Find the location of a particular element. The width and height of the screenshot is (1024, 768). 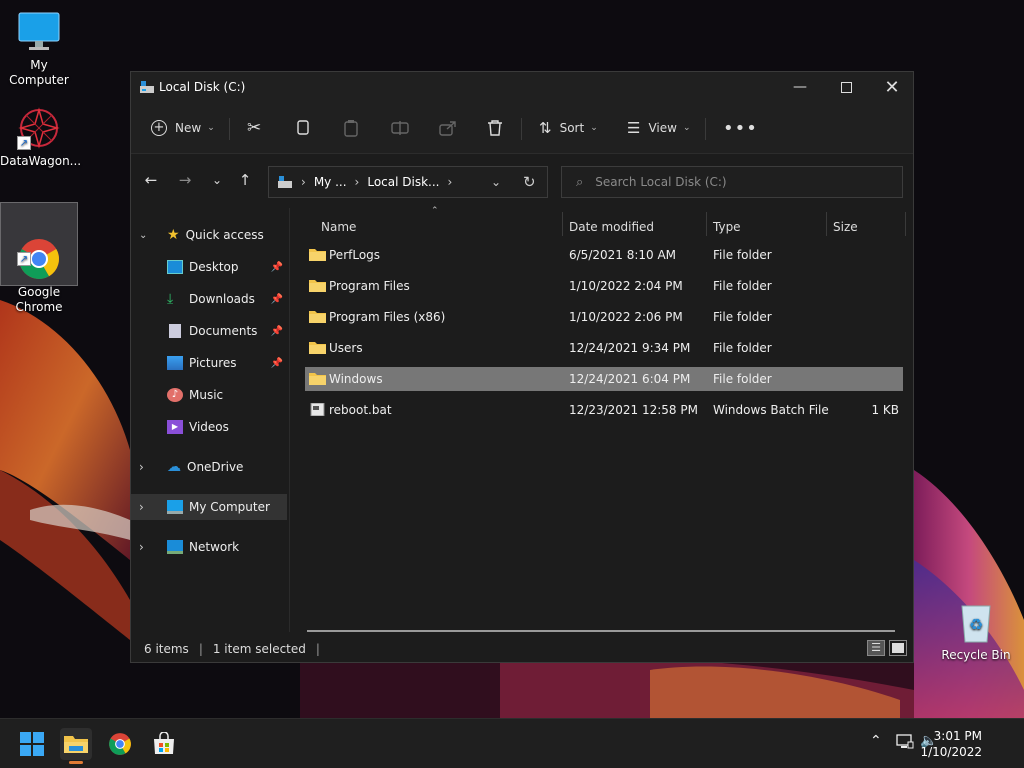

maximize-button is located at coordinates (846, 87).